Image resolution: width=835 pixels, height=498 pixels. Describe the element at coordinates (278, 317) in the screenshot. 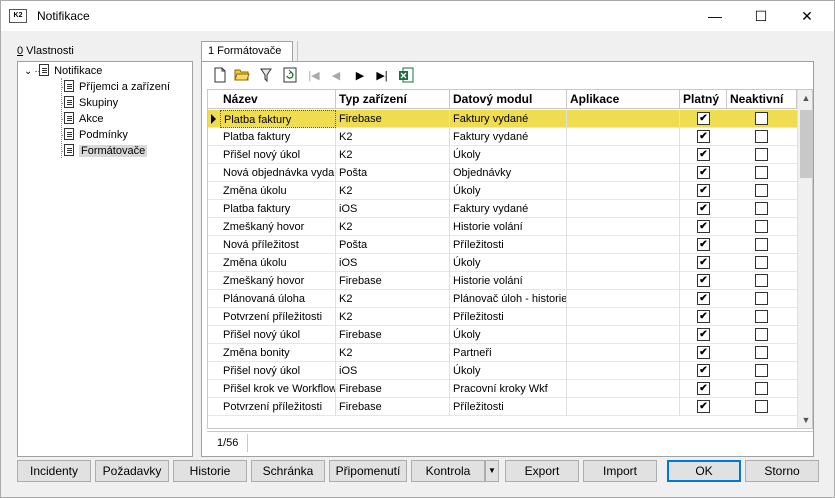

I see `cell-nazev: Potvrzení příležitosti` at that location.